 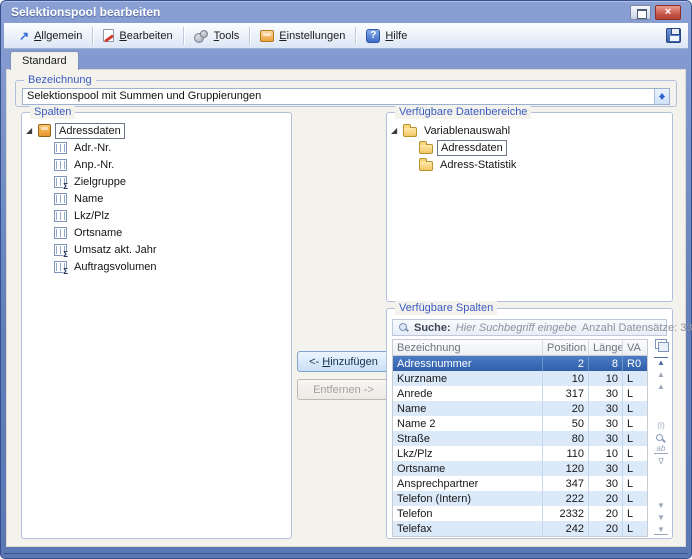 I want to click on window-title: Selektionspool bearbeiten, so click(x=86, y=12).